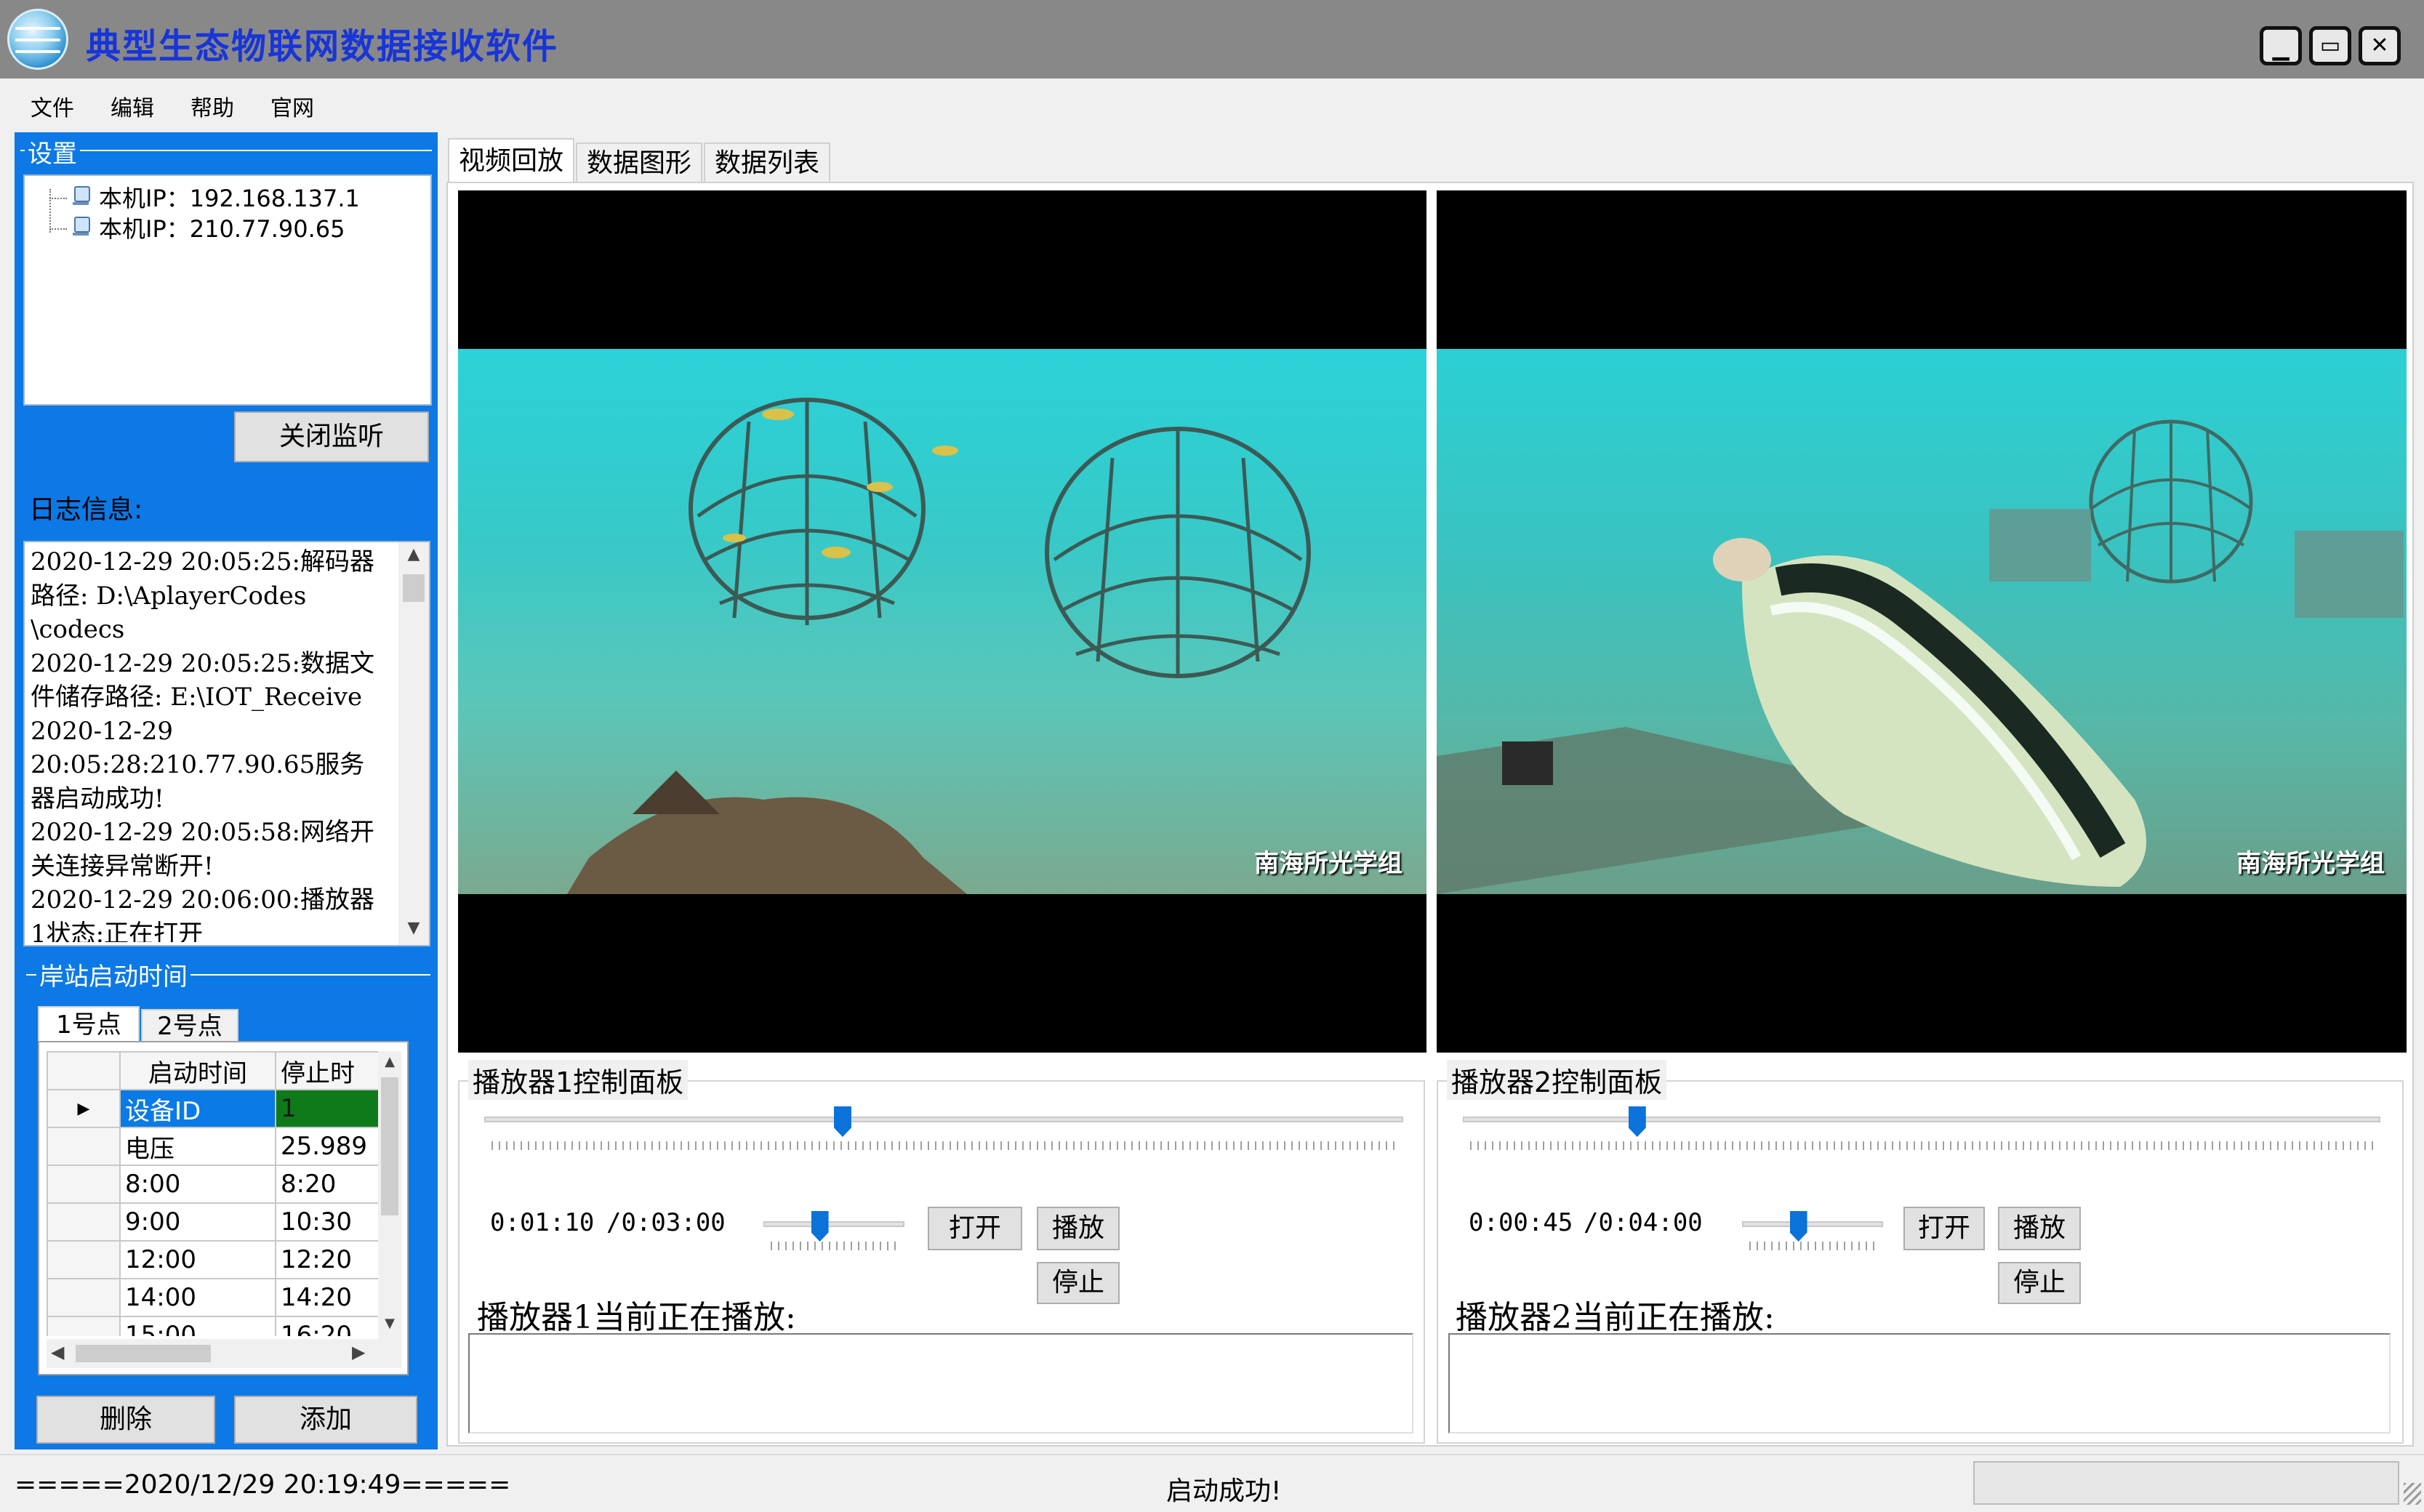  Describe the element at coordinates (666, 1222) in the screenshot. I see `player1-total-time: /0:03:00` at that location.